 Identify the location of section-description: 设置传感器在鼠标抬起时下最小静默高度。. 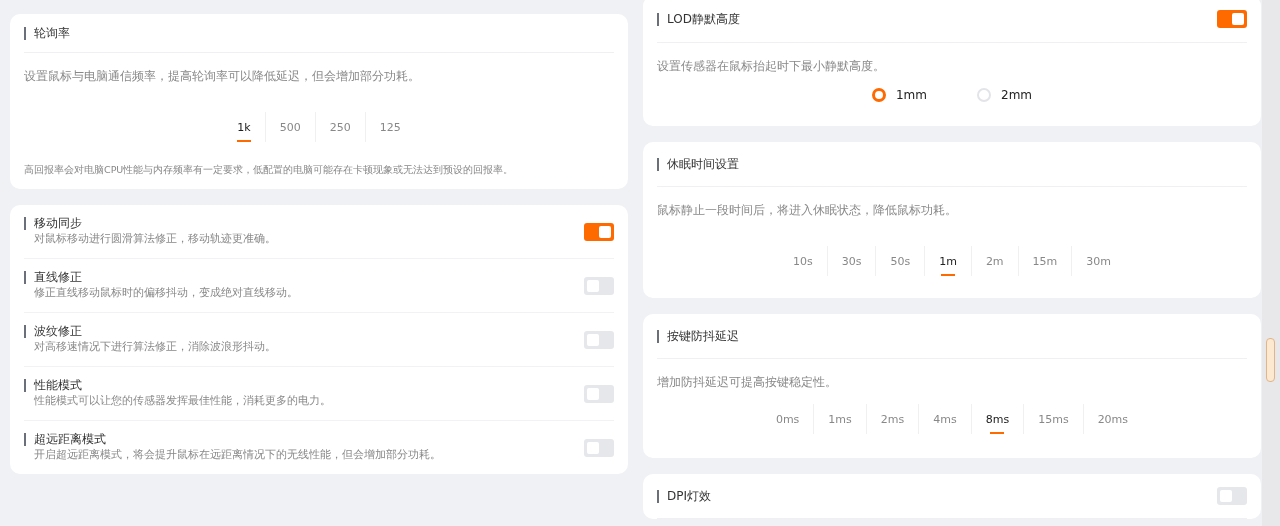
(771, 66).